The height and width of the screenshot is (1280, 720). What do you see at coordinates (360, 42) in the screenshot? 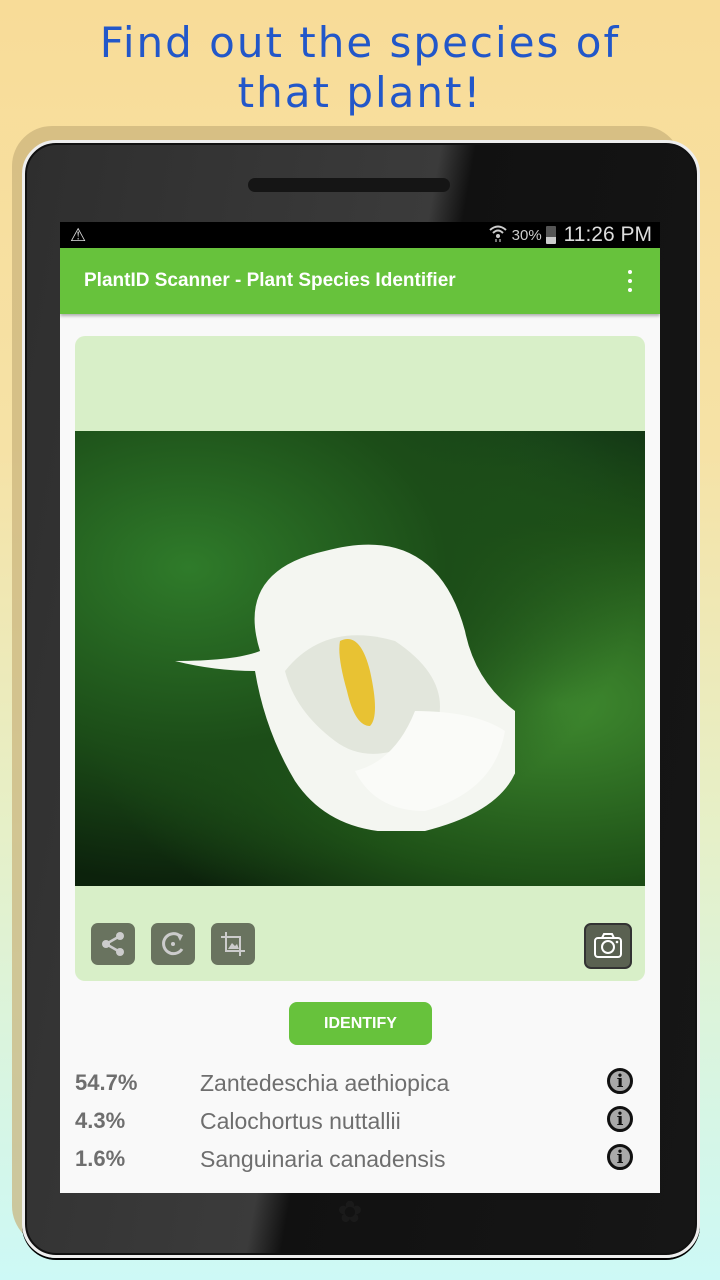
I see `promo-line-1: Find out the species of` at bounding box center [360, 42].